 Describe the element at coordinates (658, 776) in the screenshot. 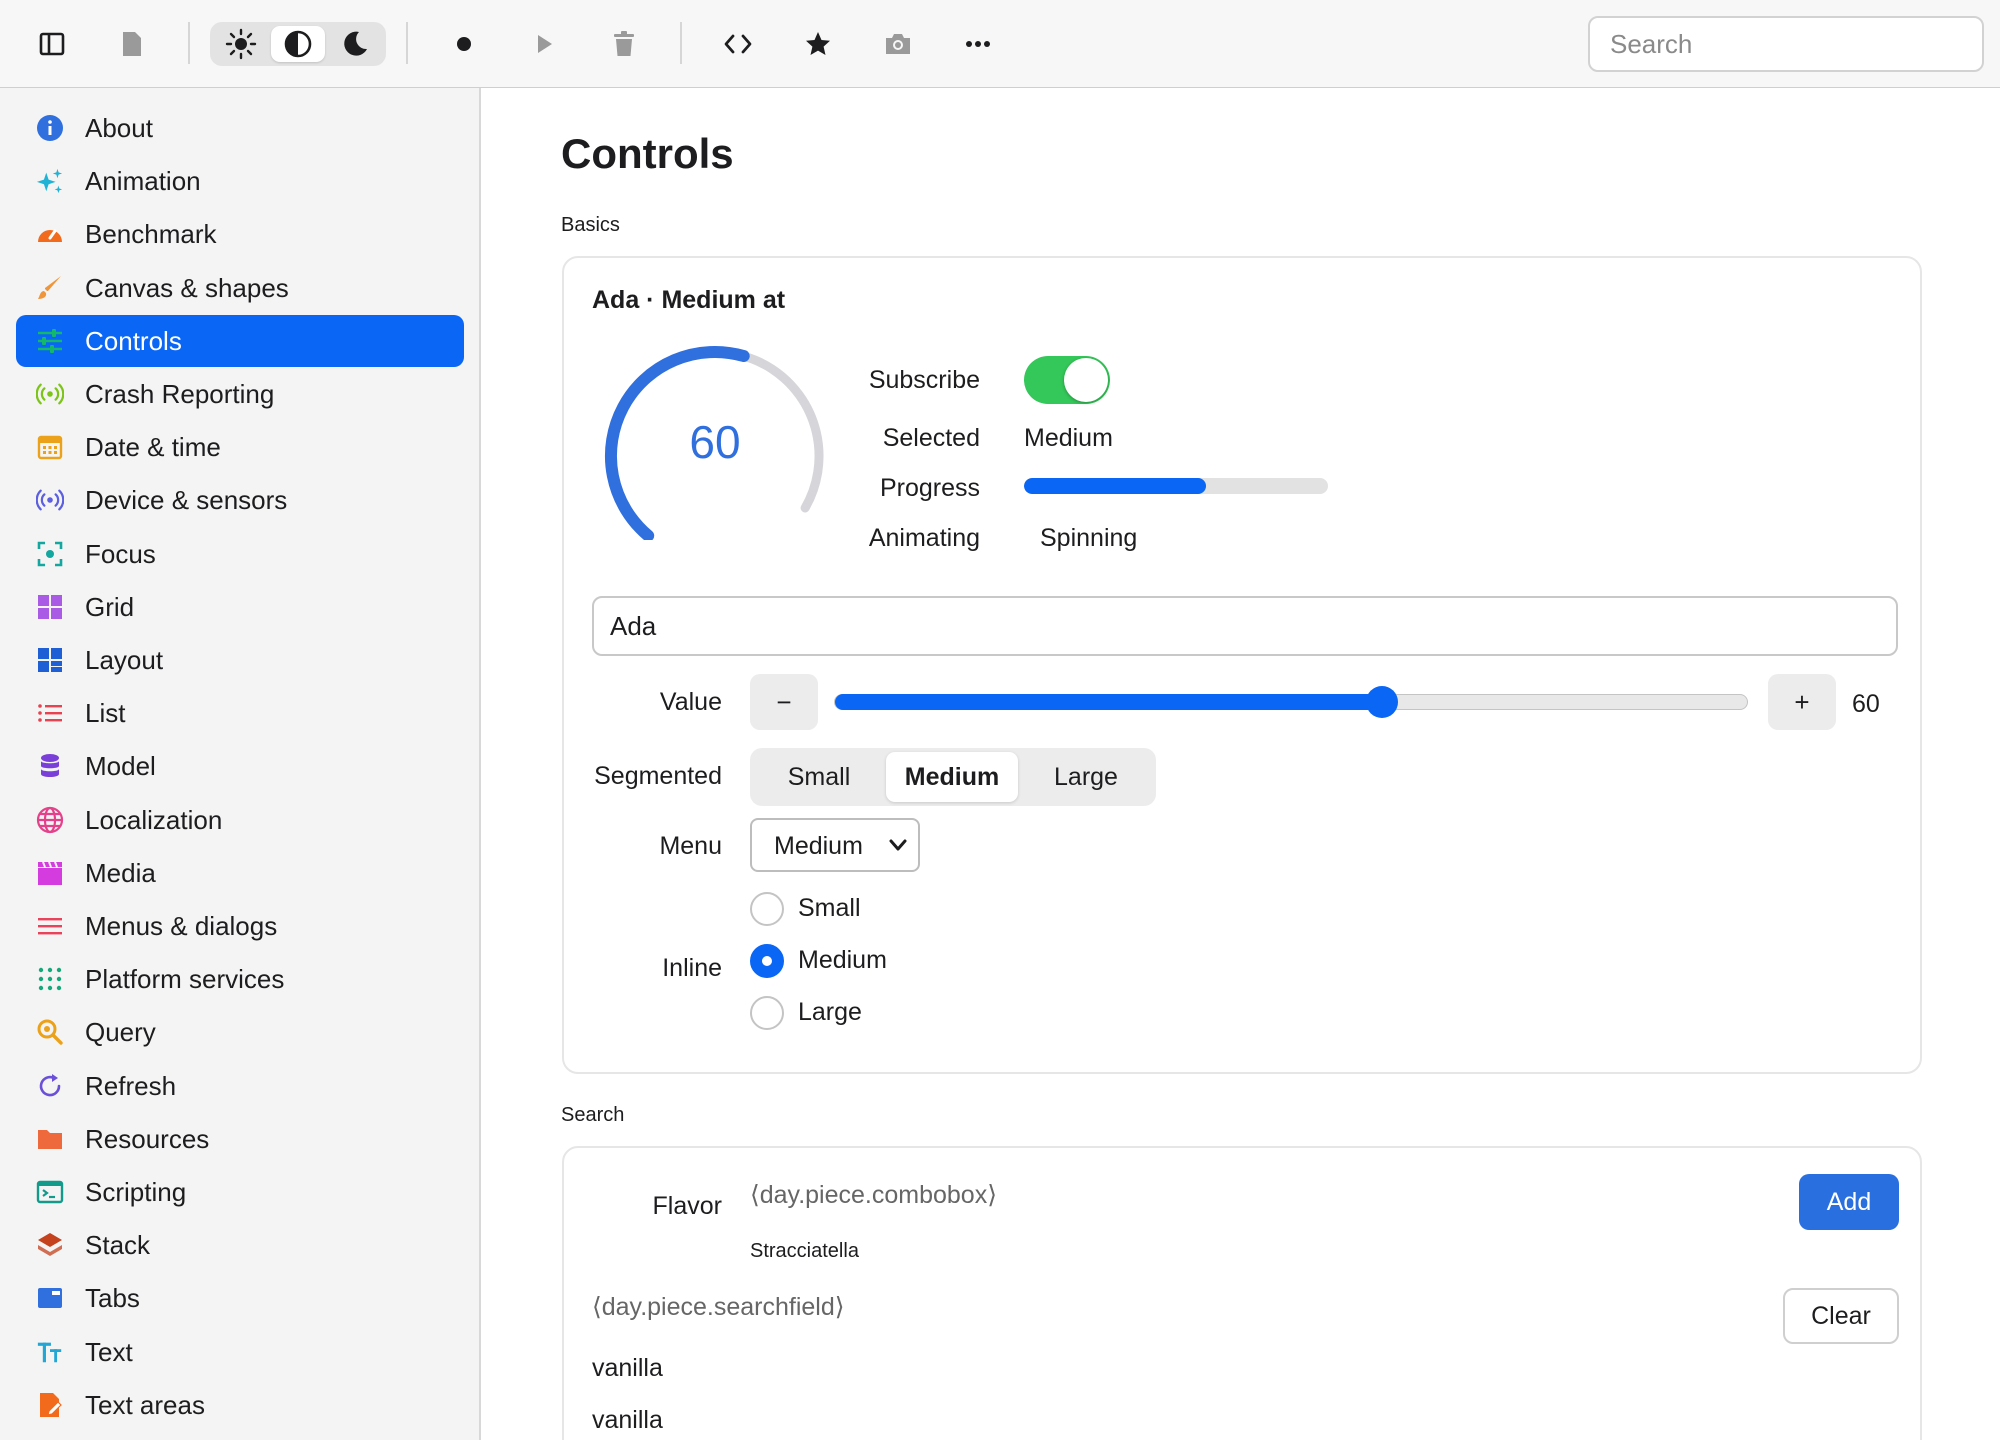

I see `segmented-label: Segmented` at that location.